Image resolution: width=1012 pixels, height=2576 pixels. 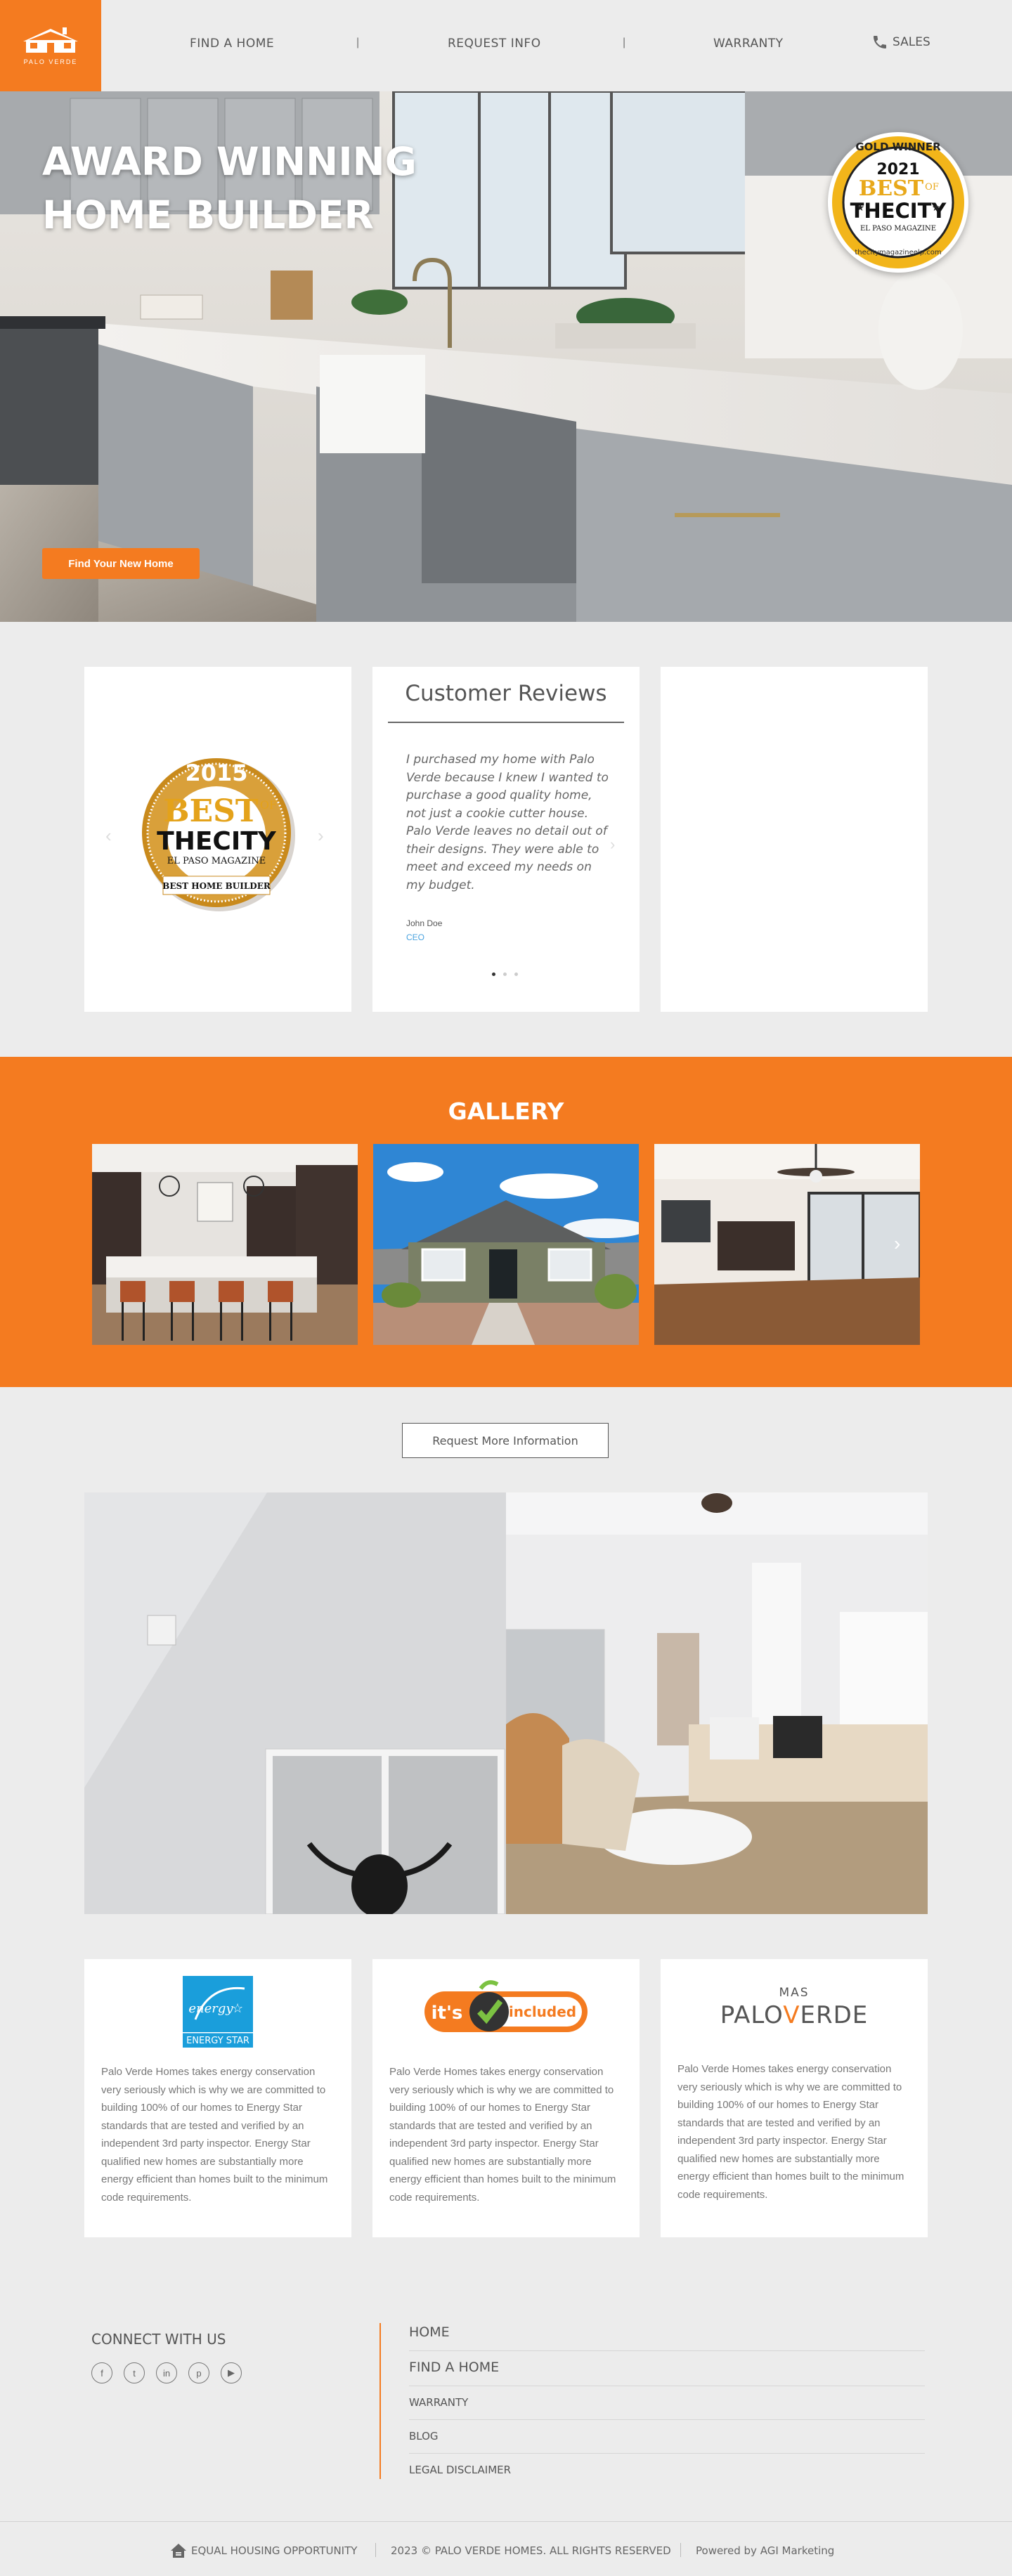 What do you see at coordinates (438, 2402) in the screenshot?
I see `footer-link-warranty: WARRANTY` at bounding box center [438, 2402].